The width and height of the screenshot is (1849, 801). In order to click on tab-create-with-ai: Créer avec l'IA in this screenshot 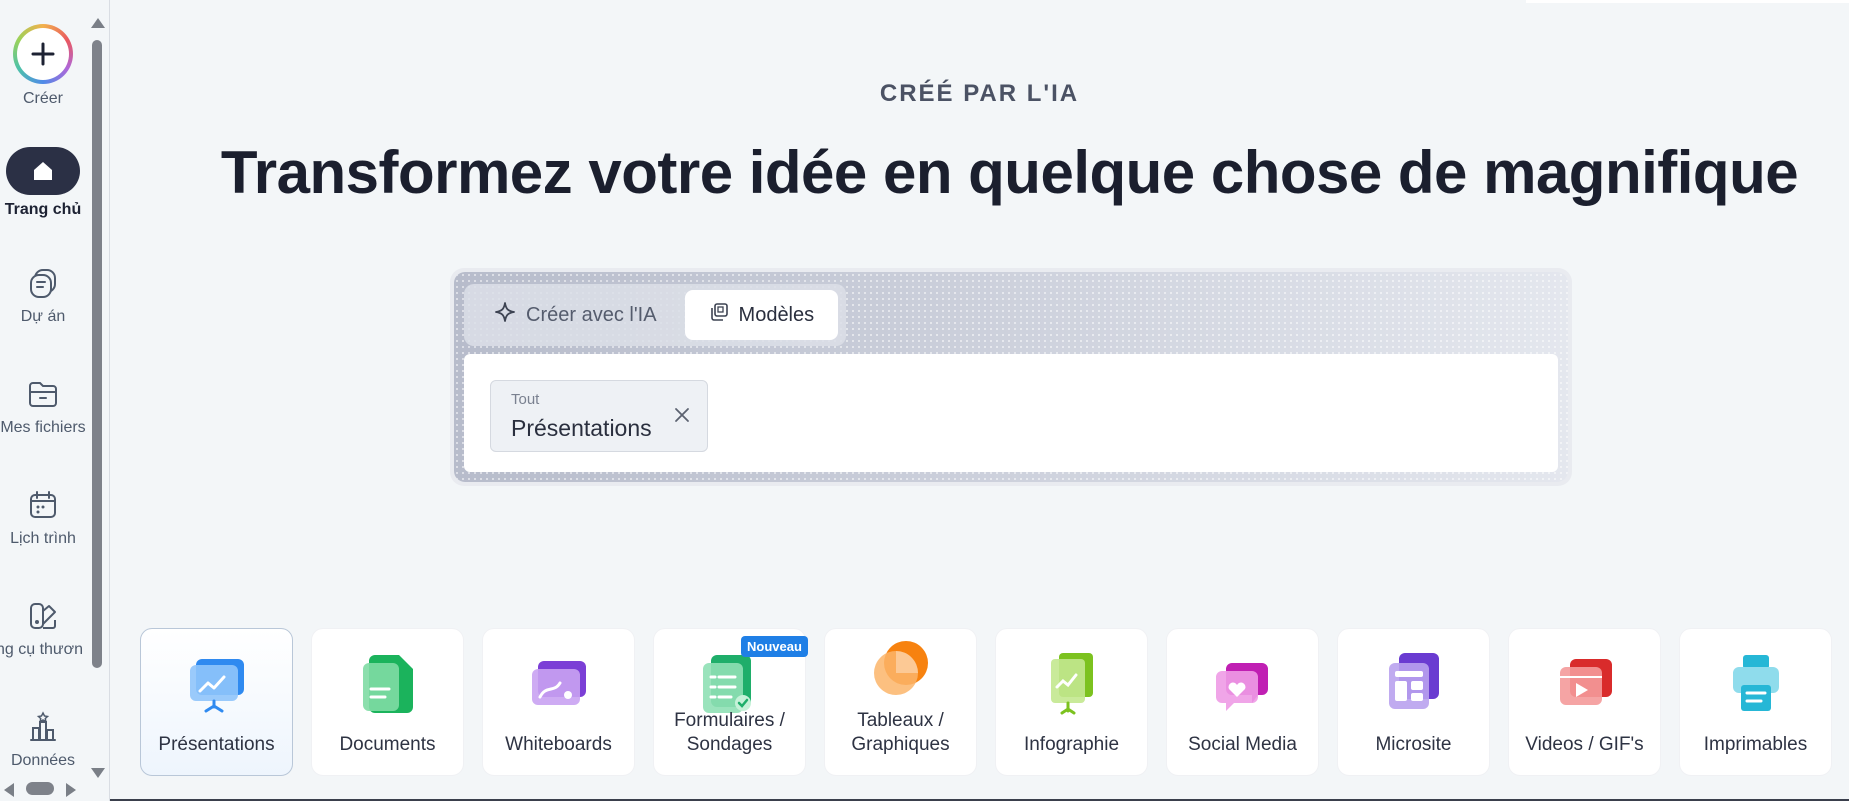, I will do `click(575, 315)`.